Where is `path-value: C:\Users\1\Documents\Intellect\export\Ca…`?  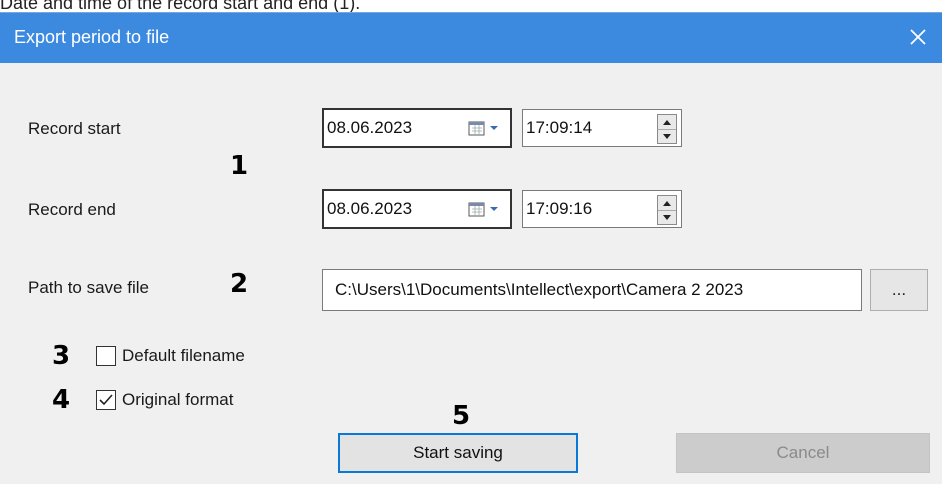
path-value: C:\Users\1\Documents\Intellect\export\Ca… is located at coordinates (539, 289).